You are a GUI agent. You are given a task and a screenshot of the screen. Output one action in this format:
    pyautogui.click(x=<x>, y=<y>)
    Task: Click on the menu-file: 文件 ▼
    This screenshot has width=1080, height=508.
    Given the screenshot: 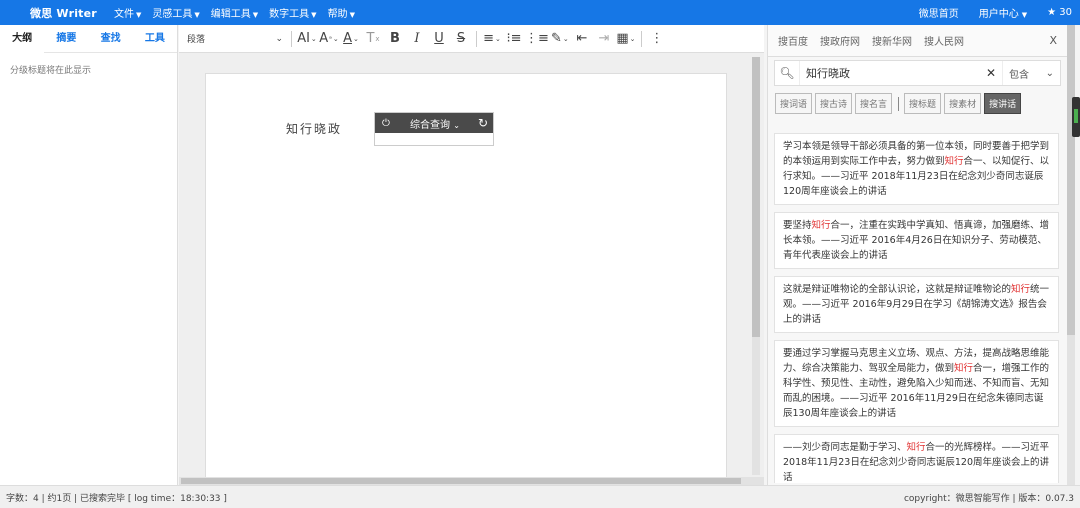 What is the action you would take?
    pyautogui.click(x=127, y=12)
    